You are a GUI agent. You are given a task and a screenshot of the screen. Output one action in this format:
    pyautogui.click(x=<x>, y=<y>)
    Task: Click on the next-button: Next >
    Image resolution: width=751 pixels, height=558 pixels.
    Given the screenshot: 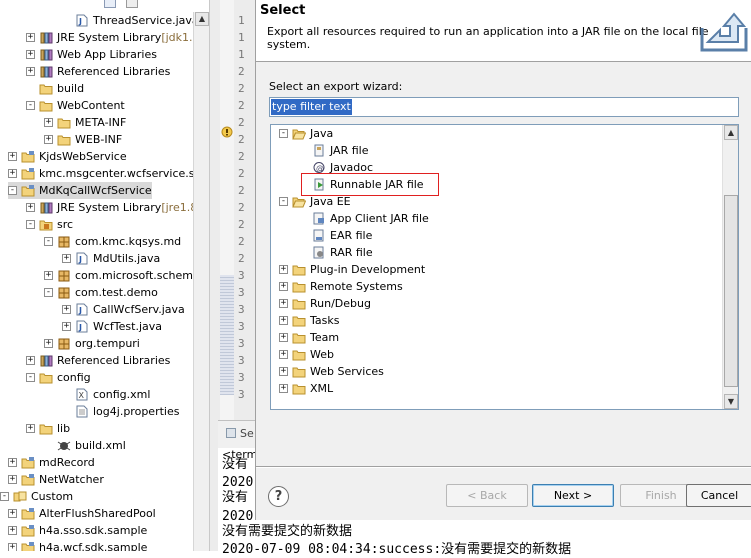 What is the action you would take?
    pyautogui.click(x=573, y=495)
    